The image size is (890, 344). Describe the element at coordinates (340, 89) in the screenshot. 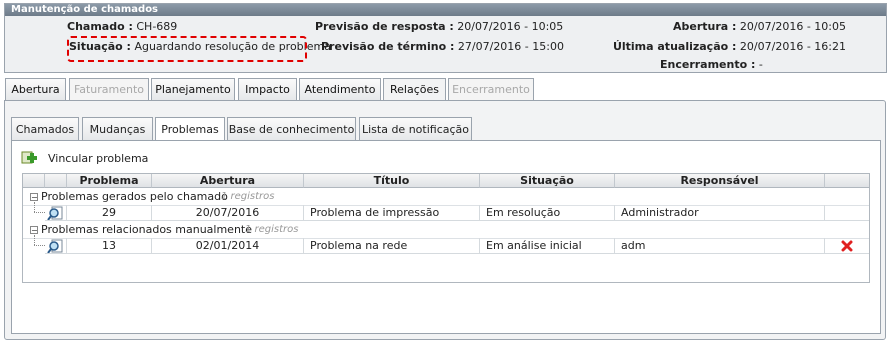

I see `tab-atendimento: Atendimento` at that location.